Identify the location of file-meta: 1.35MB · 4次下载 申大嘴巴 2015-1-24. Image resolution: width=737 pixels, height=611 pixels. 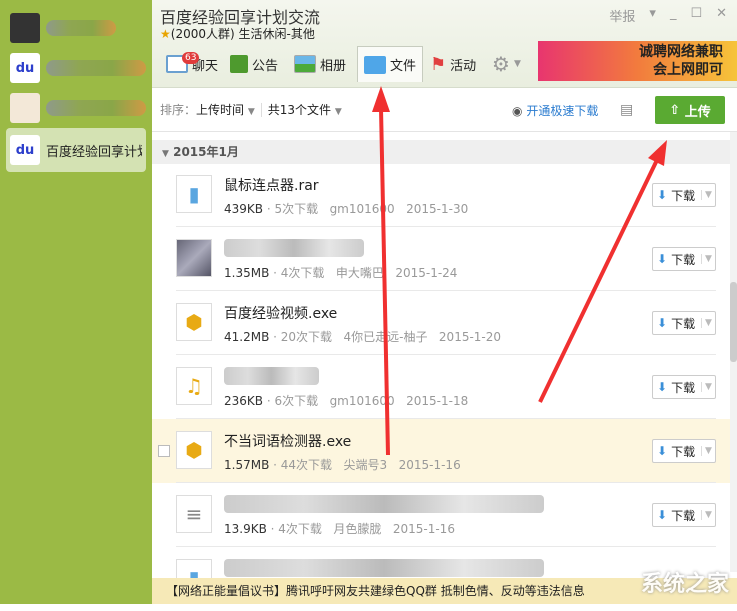
(341, 273).